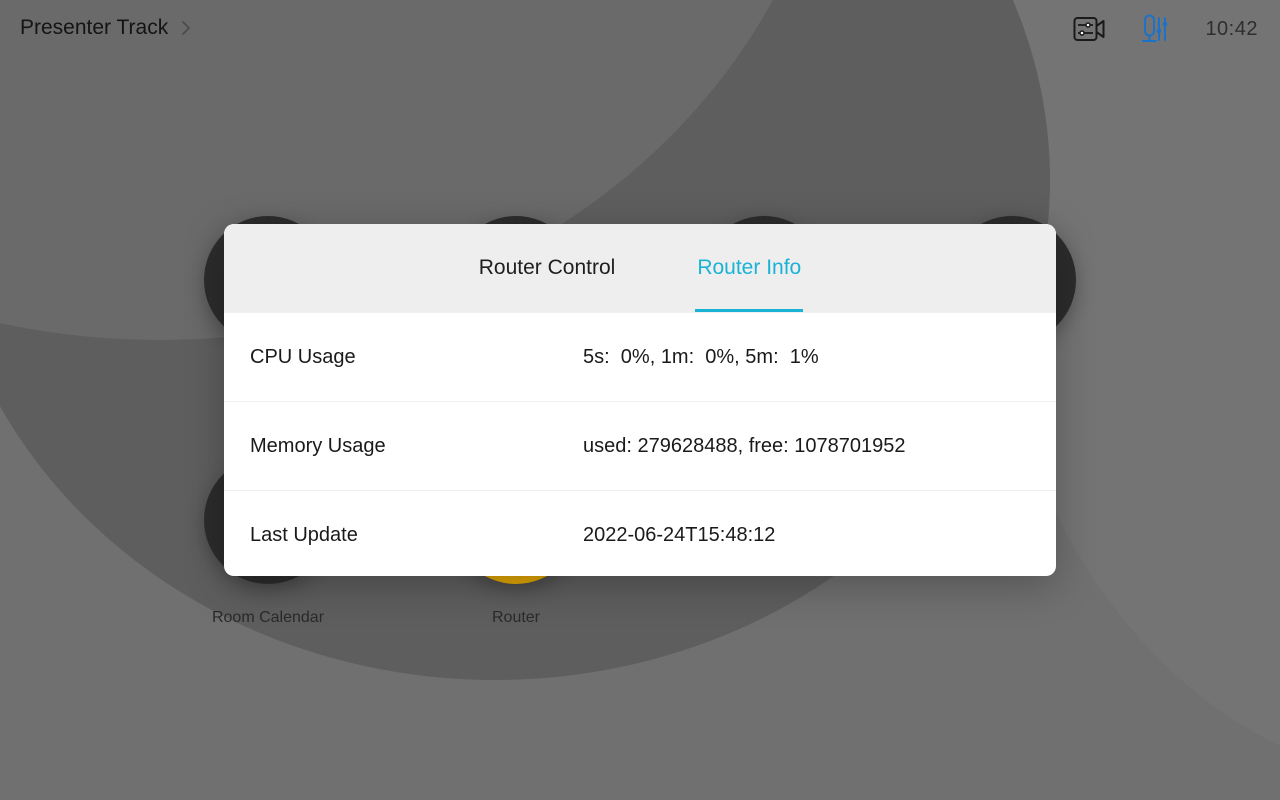  I want to click on camera-settings-icon, so click(1089, 29).